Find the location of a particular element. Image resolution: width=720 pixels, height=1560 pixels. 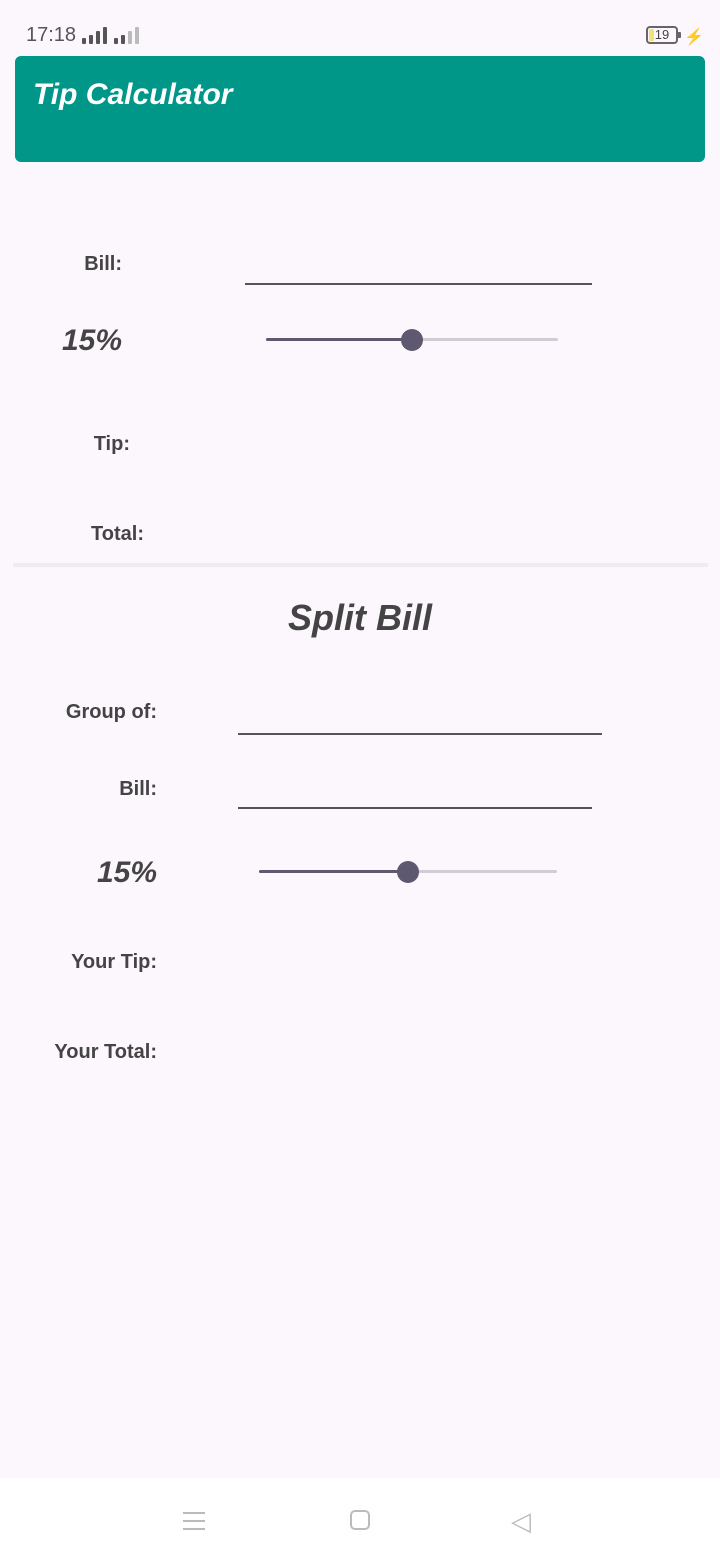

split-bill-input is located at coordinates (415, 794).